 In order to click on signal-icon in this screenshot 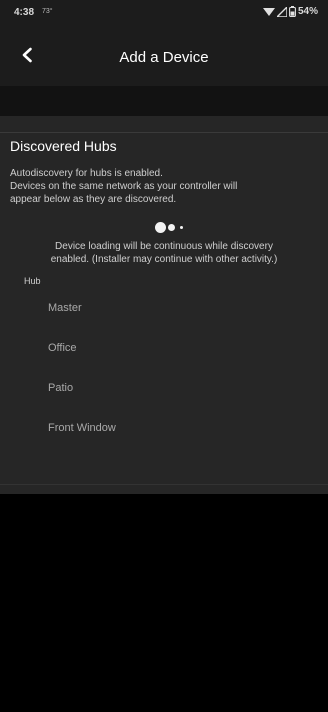, I will do `click(281, 11)`.